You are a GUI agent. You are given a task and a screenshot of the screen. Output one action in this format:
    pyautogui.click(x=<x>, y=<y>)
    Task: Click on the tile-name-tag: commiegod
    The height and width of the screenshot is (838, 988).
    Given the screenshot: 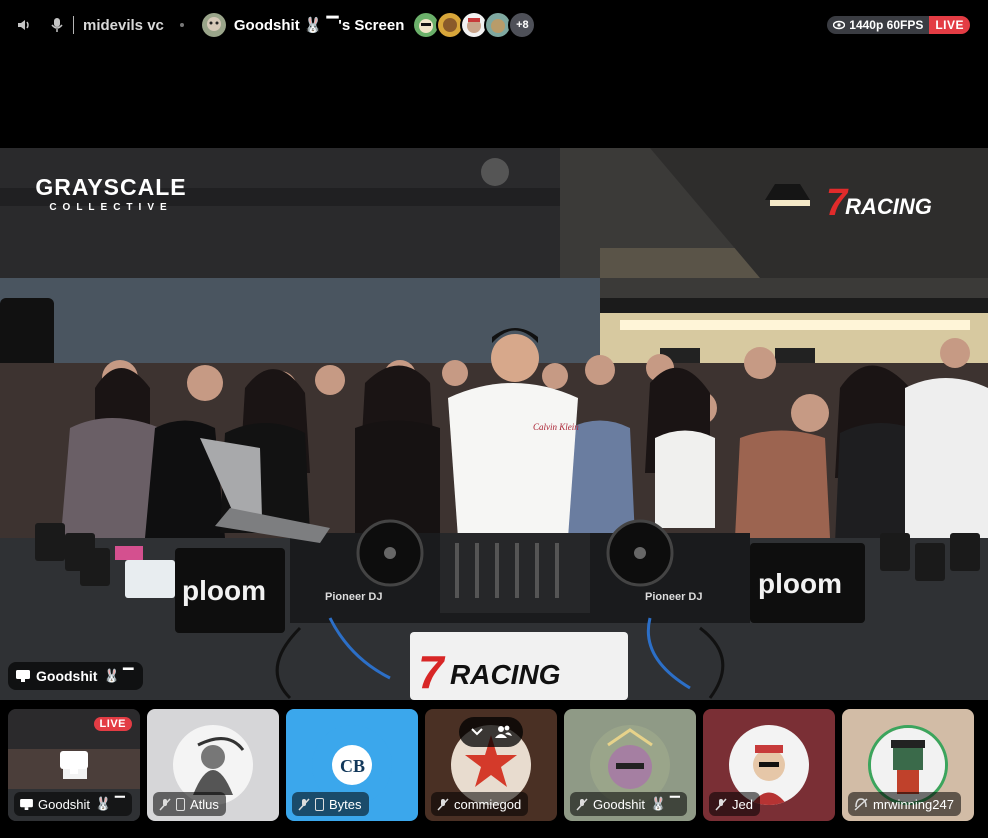 What is the action you would take?
    pyautogui.click(x=480, y=804)
    